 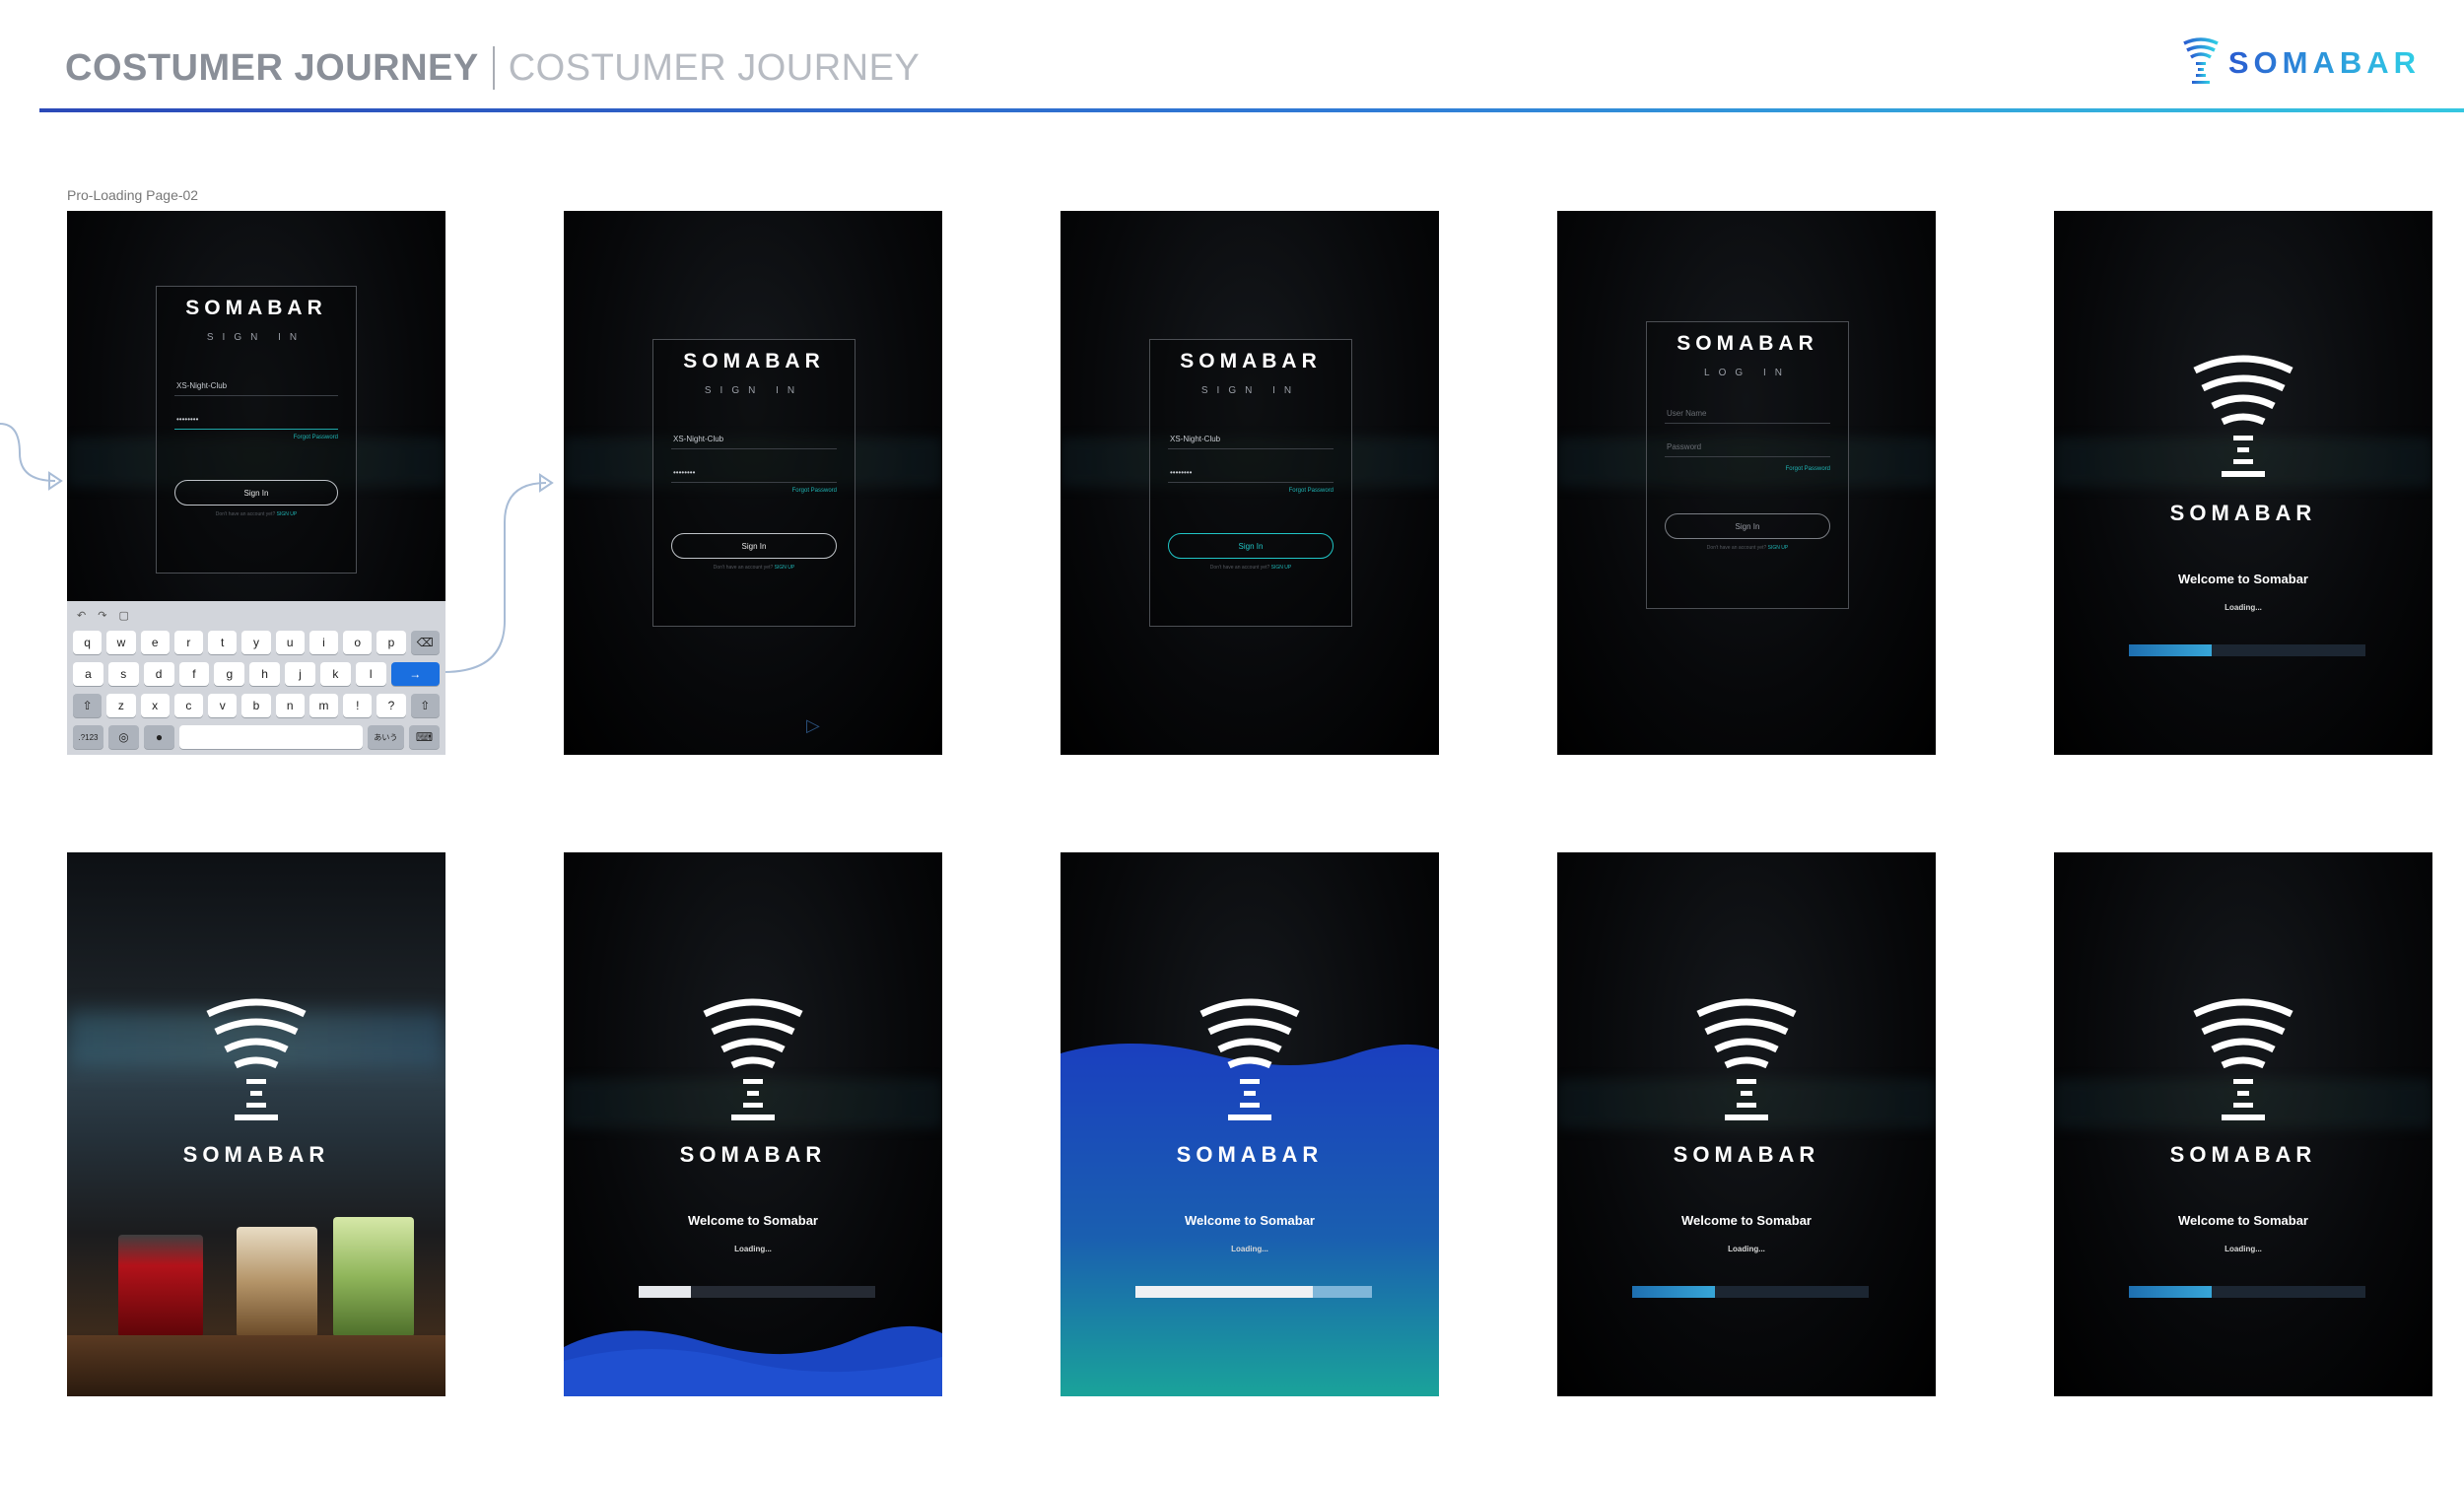 What do you see at coordinates (256, 1124) in the screenshot?
I see `screen-splash-photo: SOMABAR` at bounding box center [256, 1124].